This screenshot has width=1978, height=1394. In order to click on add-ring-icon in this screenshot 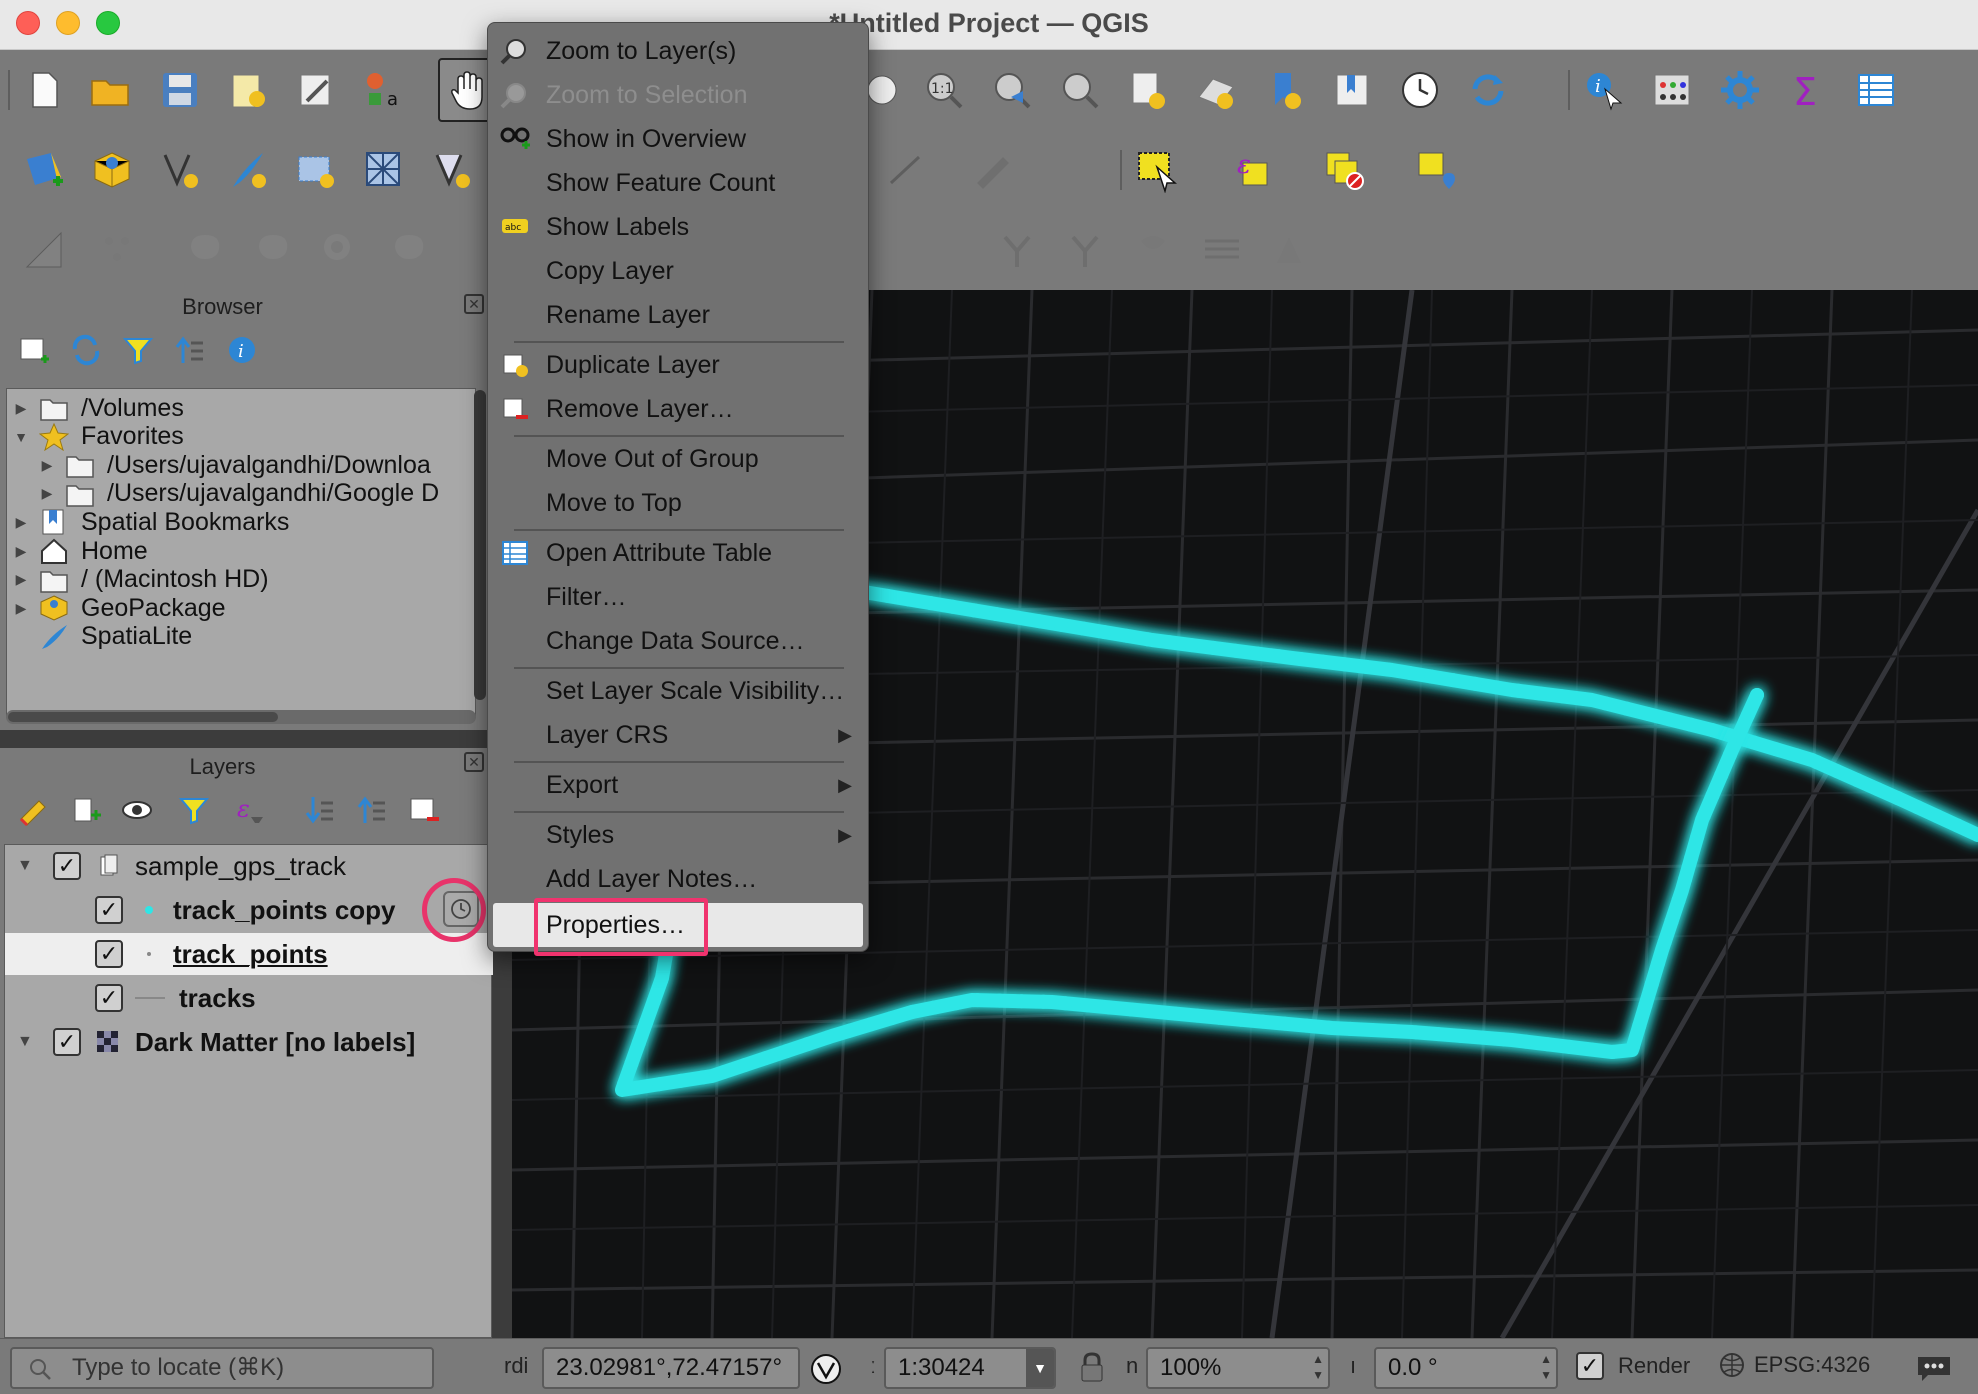, I will do `click(340, 250)`.